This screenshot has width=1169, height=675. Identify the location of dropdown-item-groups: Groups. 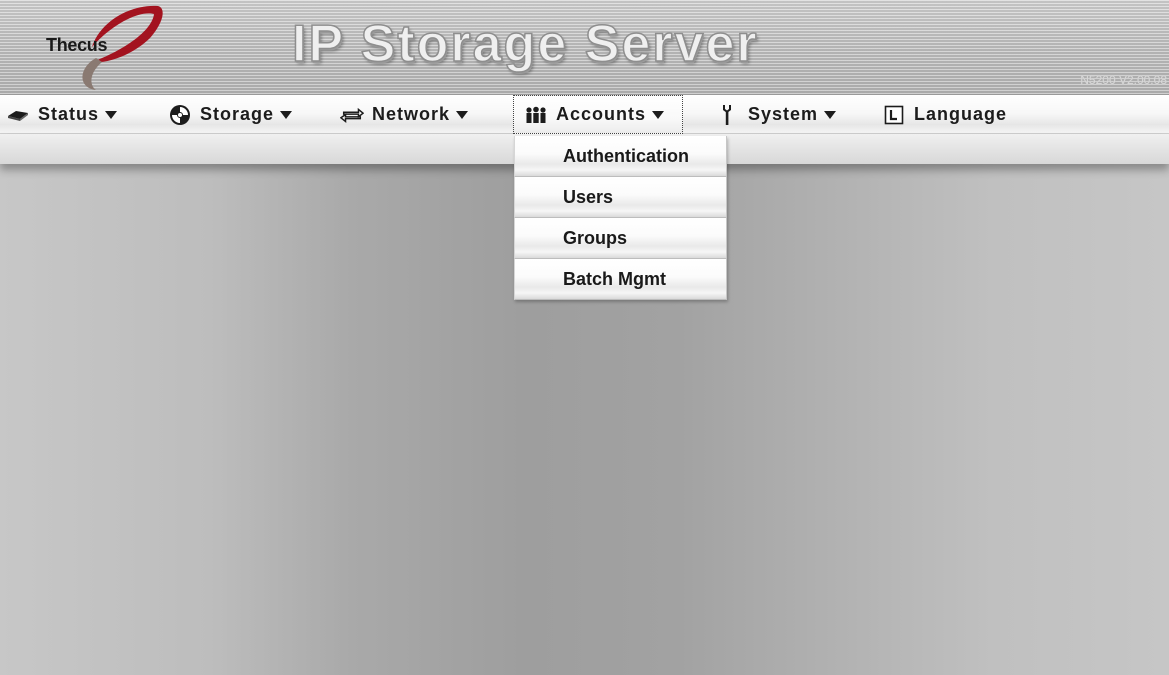
(620, 238).